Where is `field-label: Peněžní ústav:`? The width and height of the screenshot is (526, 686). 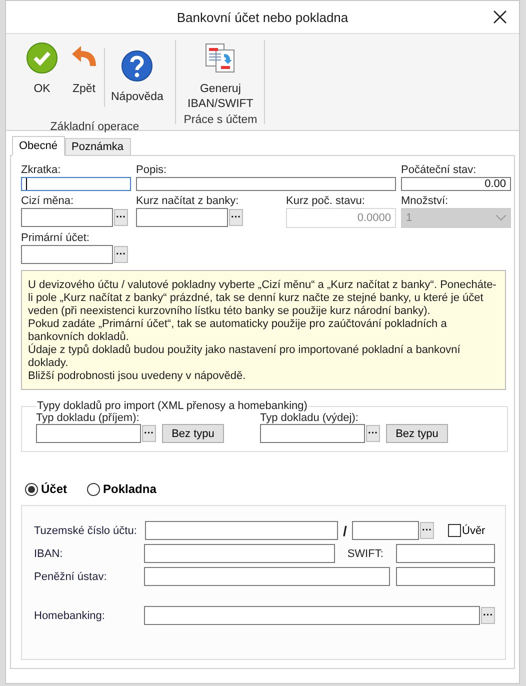
field-label: Peněžní ústav: is located at coordinates (71, 576).